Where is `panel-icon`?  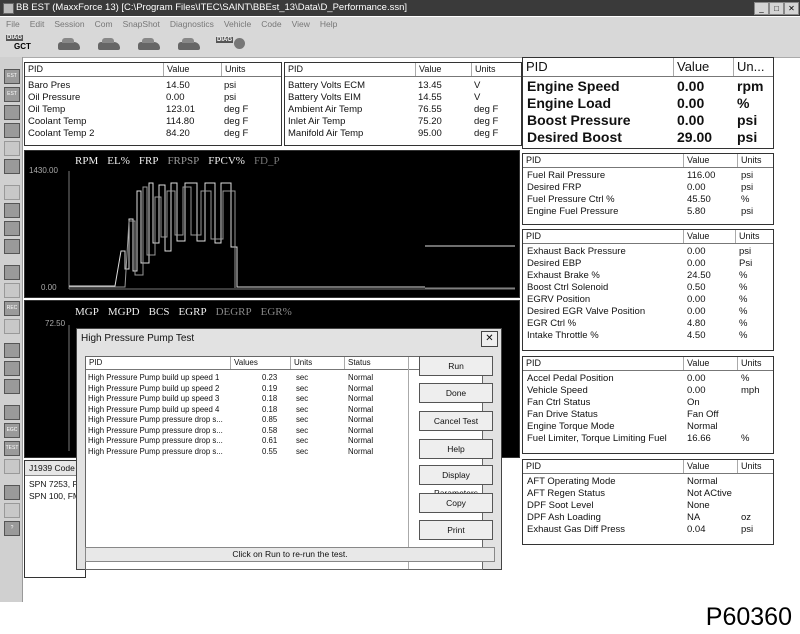 panel-icon is located at coordinates (12, 210).